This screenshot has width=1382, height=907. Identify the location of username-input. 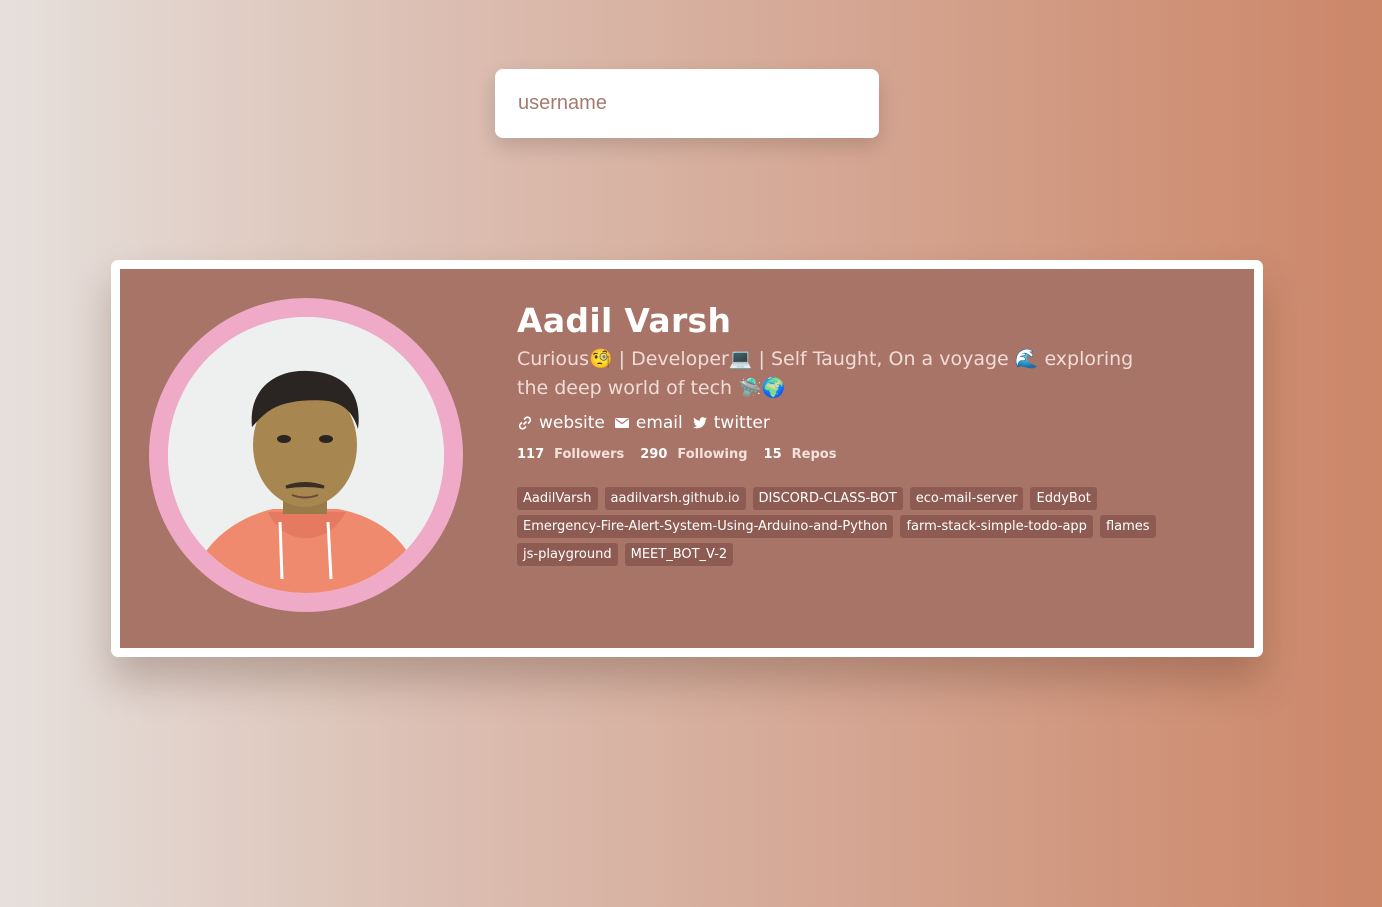
(687, 103).